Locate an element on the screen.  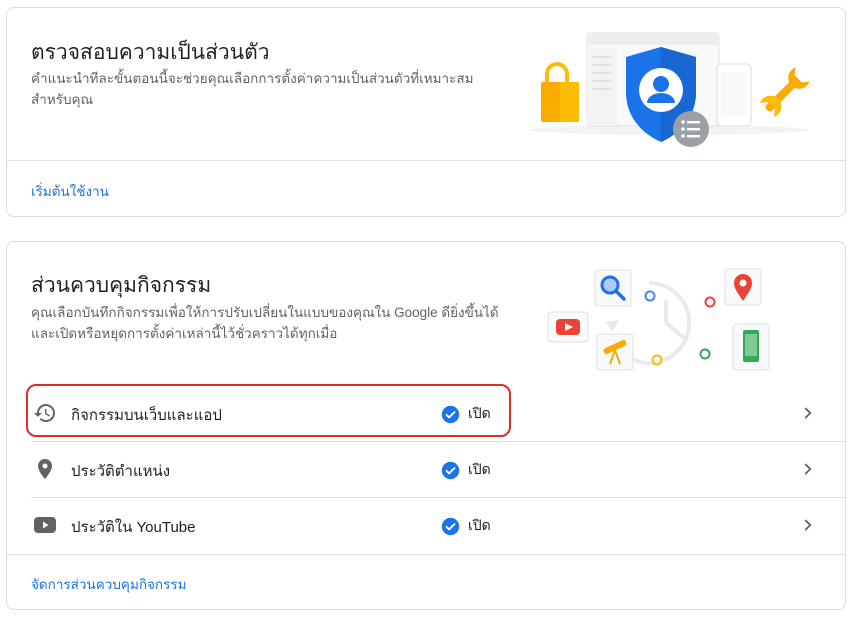
activity-row-web-app: กิจกรรมบนเว็บและแอป เปิด is located at coordinates (426, 412).